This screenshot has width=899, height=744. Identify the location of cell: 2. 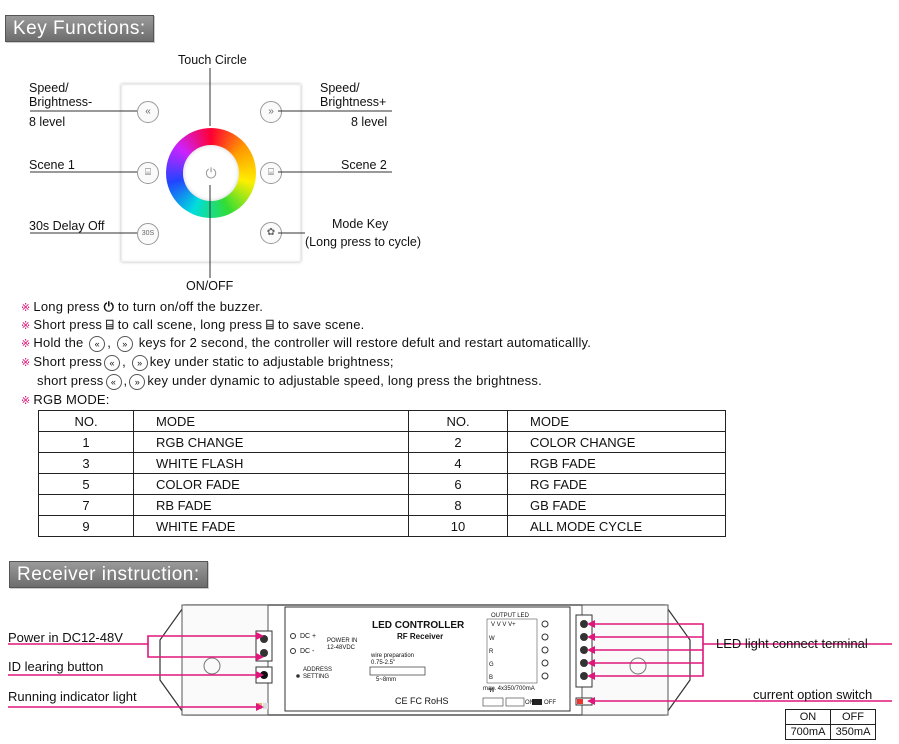
(458, 442).